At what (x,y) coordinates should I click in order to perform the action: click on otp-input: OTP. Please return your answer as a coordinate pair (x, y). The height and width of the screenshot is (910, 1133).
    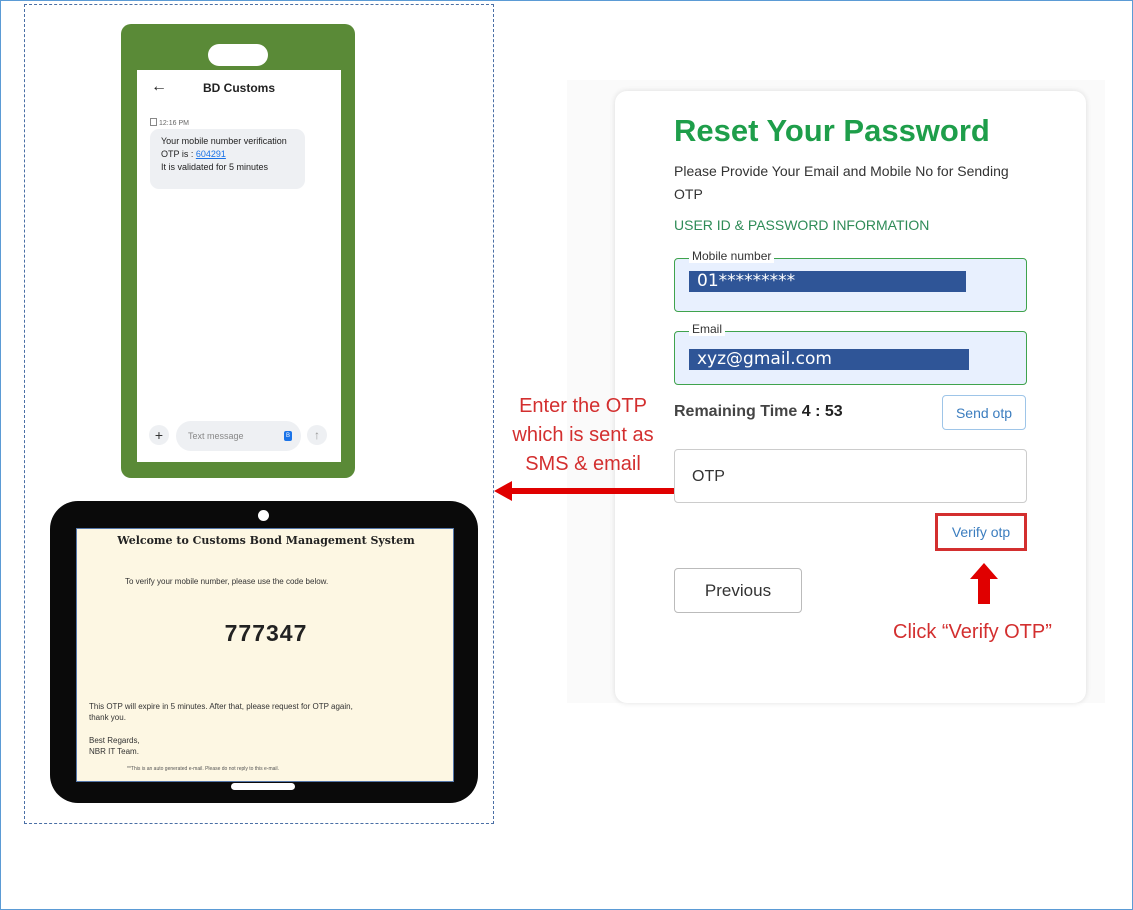
    Looking at the image, I should click on (850, 476).